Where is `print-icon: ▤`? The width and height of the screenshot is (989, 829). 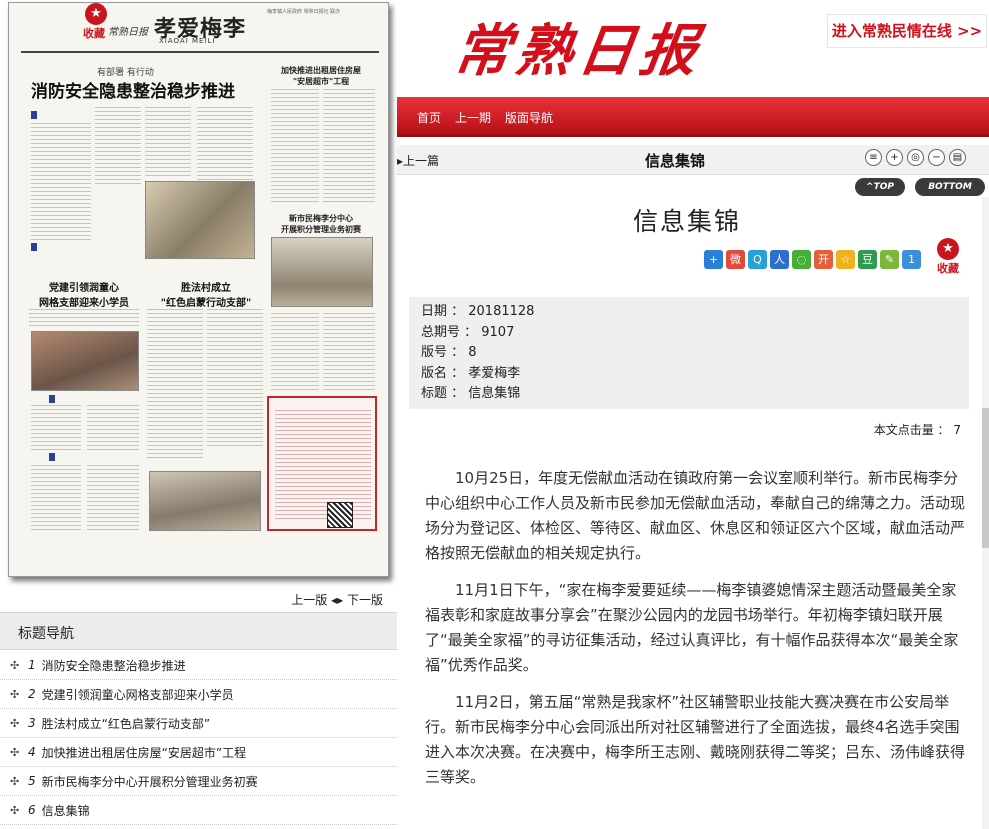 print-icon: ▤ is located at coordinates (957, 157).